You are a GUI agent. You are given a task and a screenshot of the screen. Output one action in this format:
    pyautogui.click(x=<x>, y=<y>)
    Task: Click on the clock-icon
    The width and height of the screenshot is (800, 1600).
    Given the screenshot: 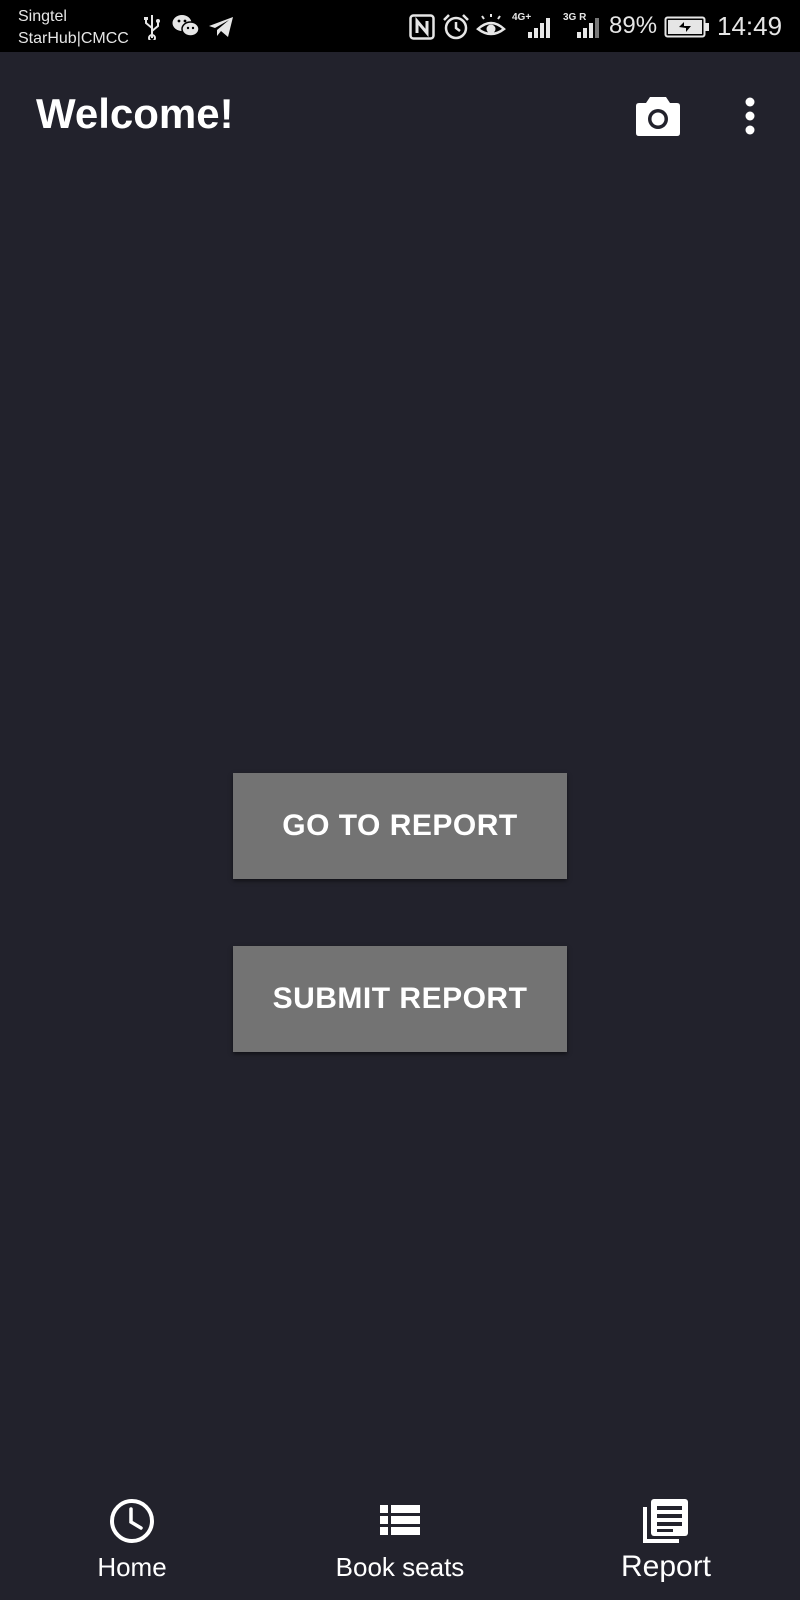 What is the action you would take?
    pyautogui.click(x=132, y=1521)
    